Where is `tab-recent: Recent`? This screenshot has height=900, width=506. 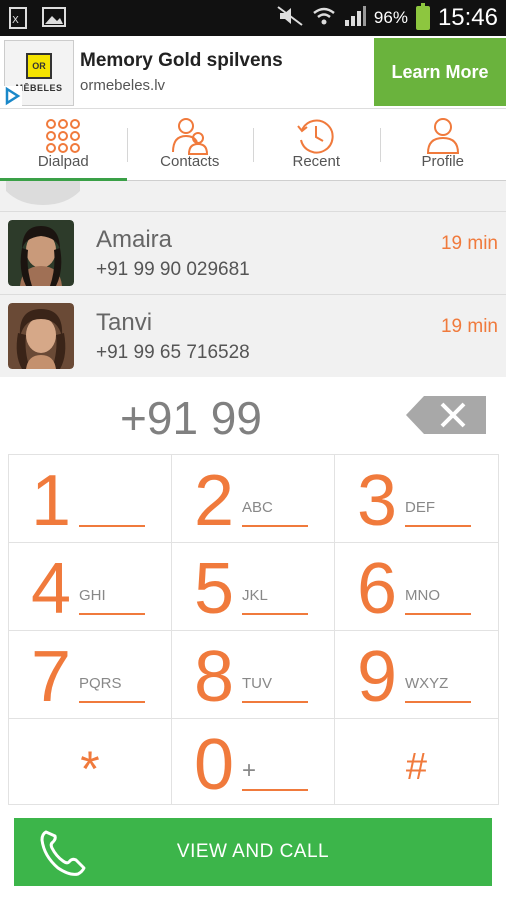
tab-recent: Recent is located at coordinates (316, 145).